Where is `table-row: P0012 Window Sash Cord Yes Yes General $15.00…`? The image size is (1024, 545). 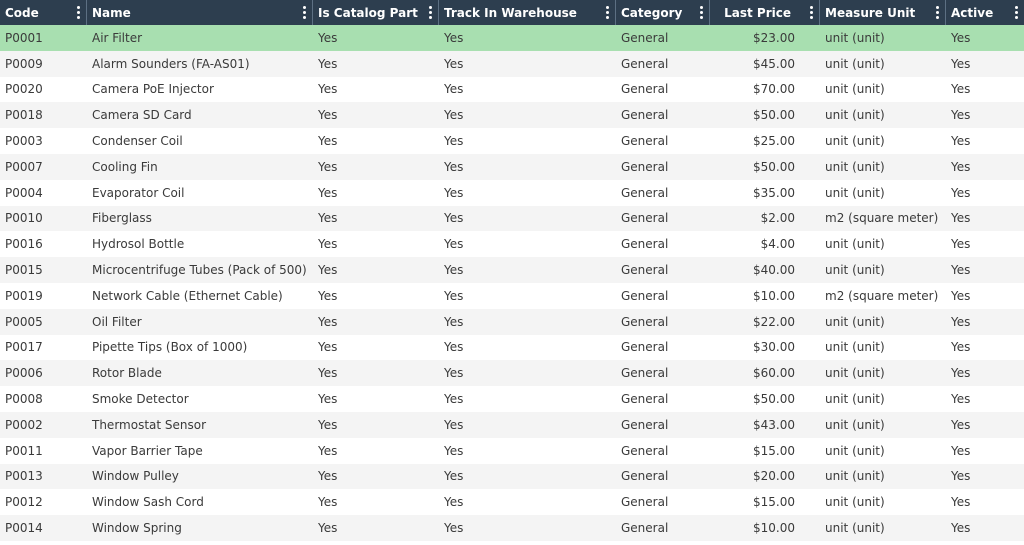
table-row: P0012 Window Sash Cord Yes Yes General $15.00… is located at coordinates (512, 502).